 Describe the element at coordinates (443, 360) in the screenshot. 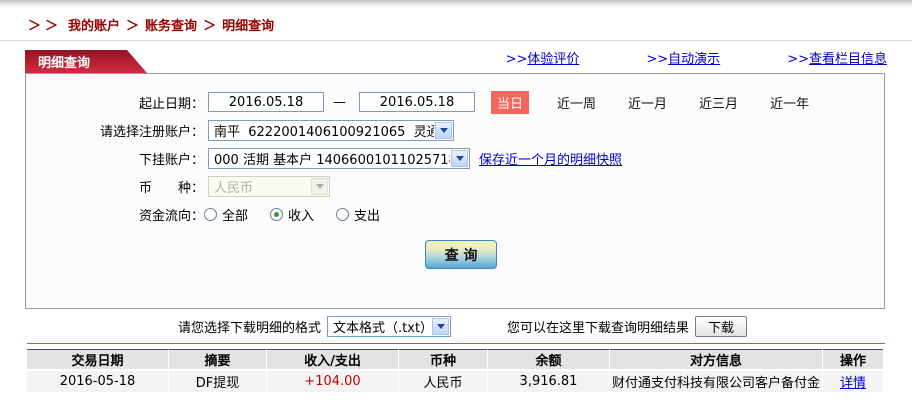

I see `col-header-currency: 币种` at that location.